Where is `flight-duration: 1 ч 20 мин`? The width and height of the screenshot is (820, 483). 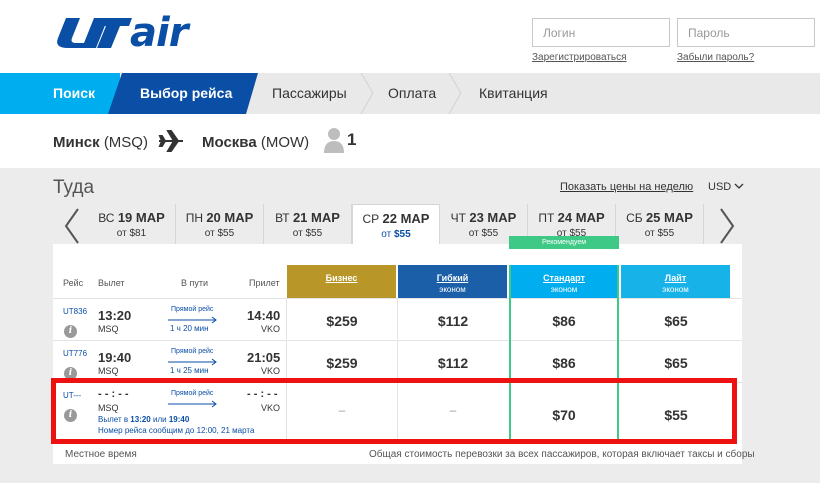 flight-duration: 1 ч 20 мин is located at coordinates (189, 328).